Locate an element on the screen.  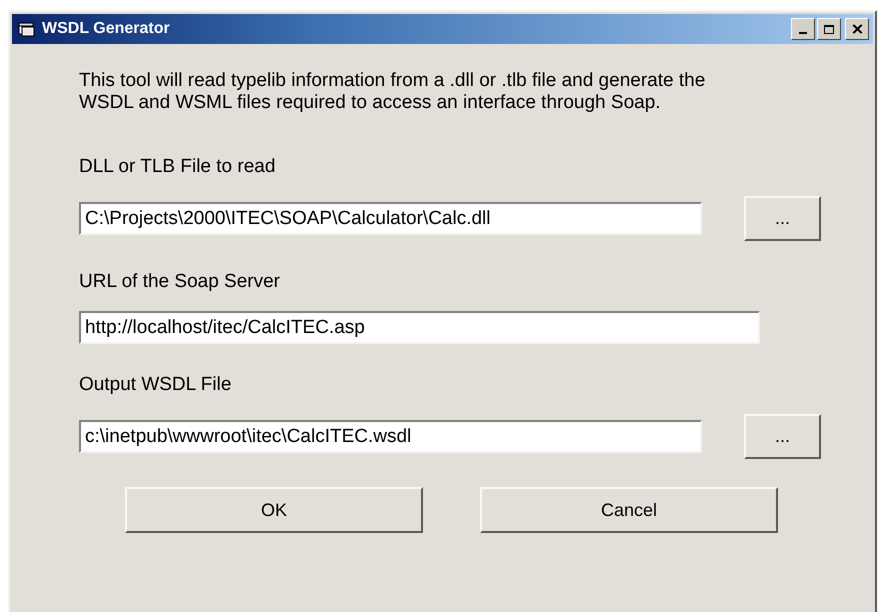
close-icon is located at coordinates (857, 29).